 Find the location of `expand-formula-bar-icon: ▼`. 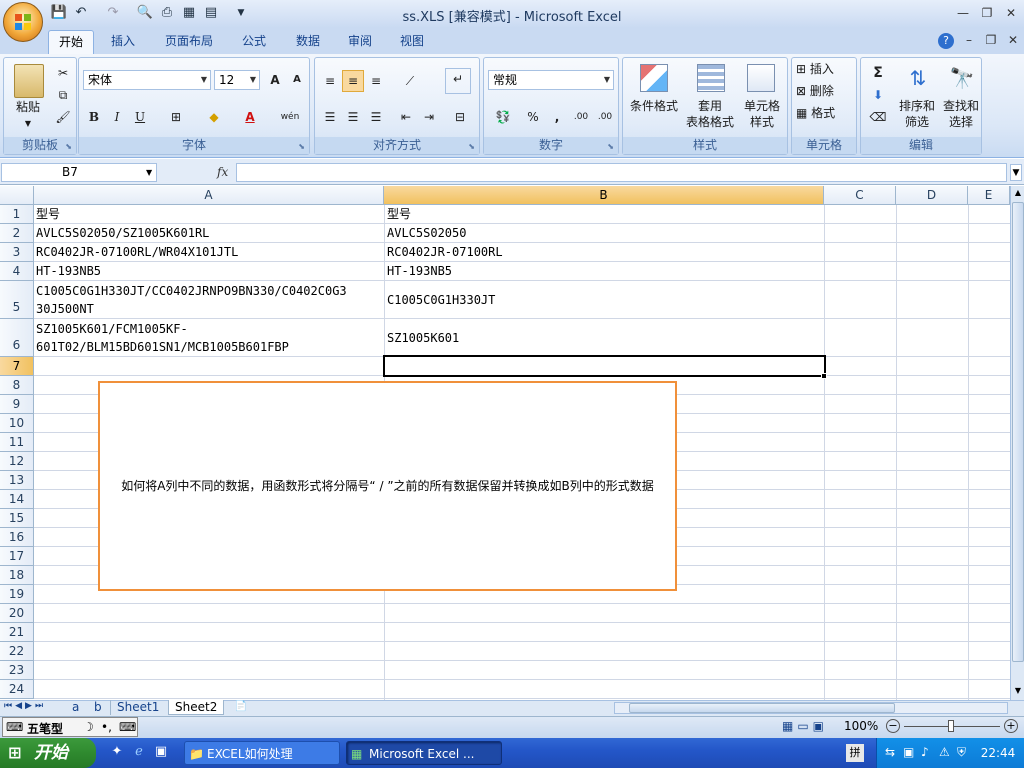

expand-formula-bar-icon: ▼ is located at coordinates (1016, 172).